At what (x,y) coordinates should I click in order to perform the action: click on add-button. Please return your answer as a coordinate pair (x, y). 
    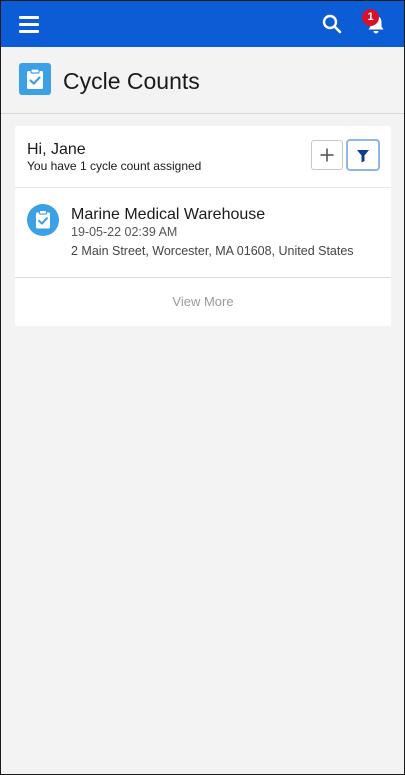
    Looking at the image, I should click on (327, 155).